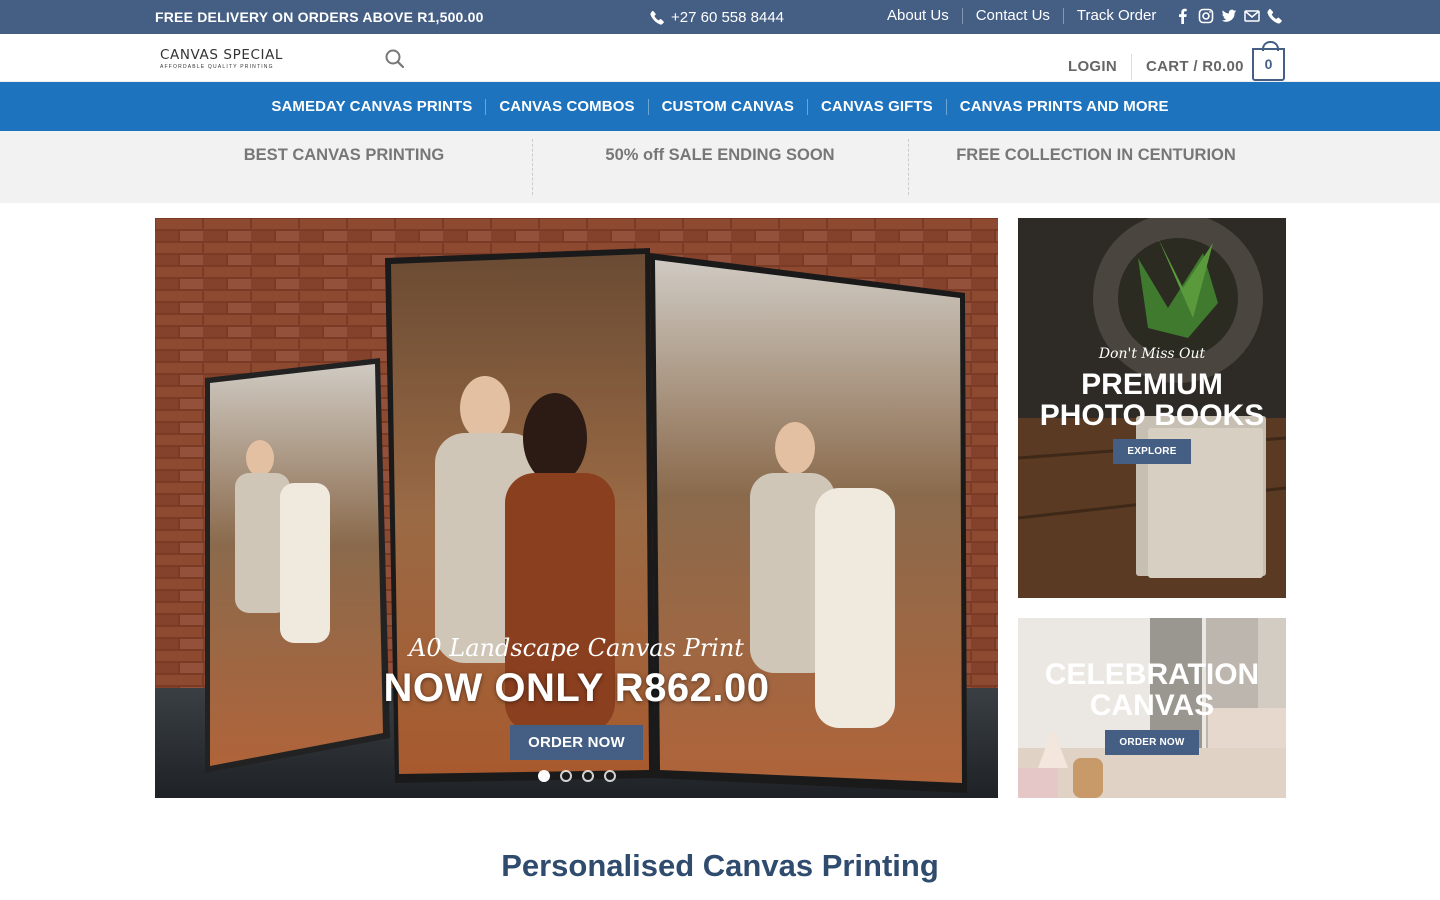 This screenshot has height=900, width=1440. Describe the element at coordinates (566, 106) in the screenshot. I see `nav-item-canvas-combos: CANVAS COMBOS` at that location.